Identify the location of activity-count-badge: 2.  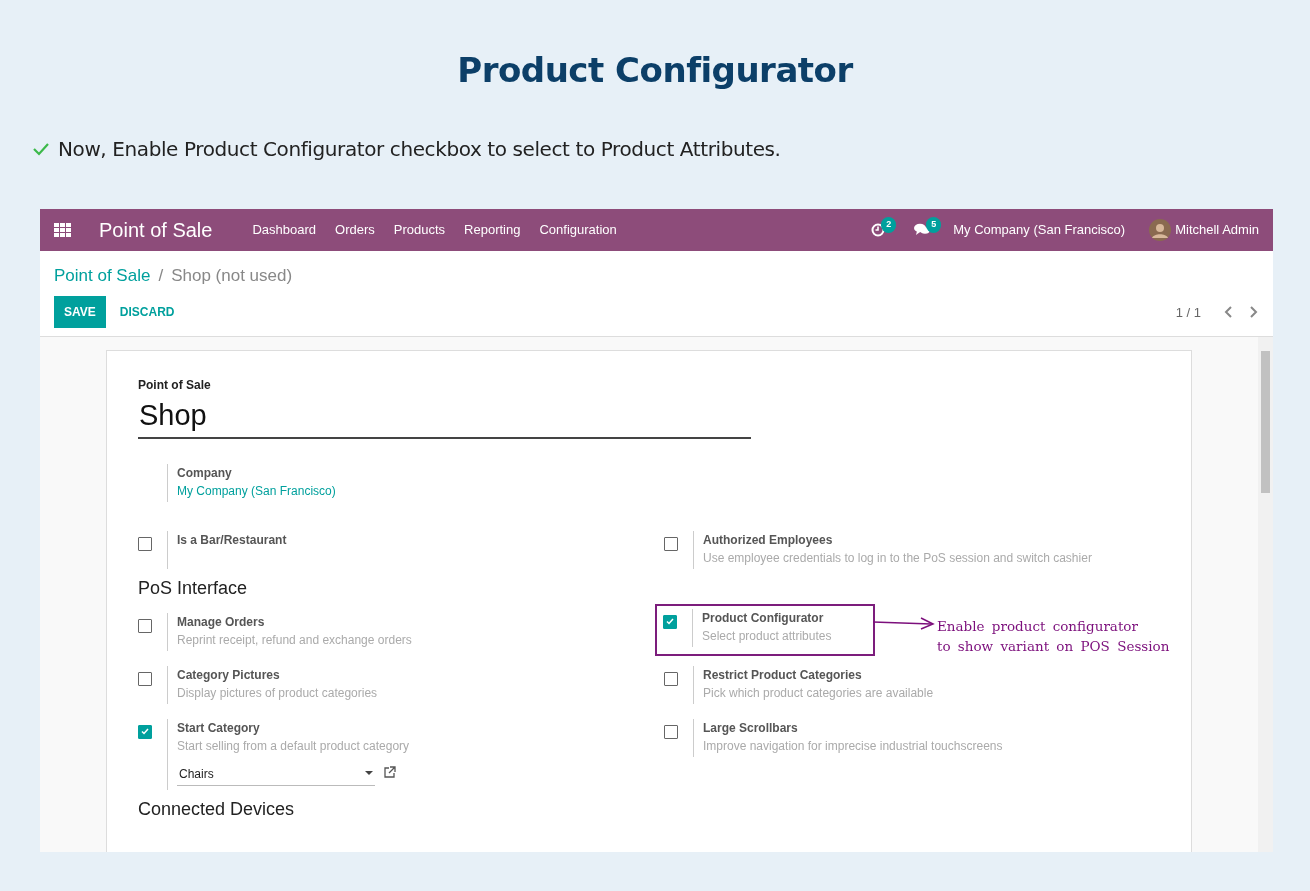
(889, 225).